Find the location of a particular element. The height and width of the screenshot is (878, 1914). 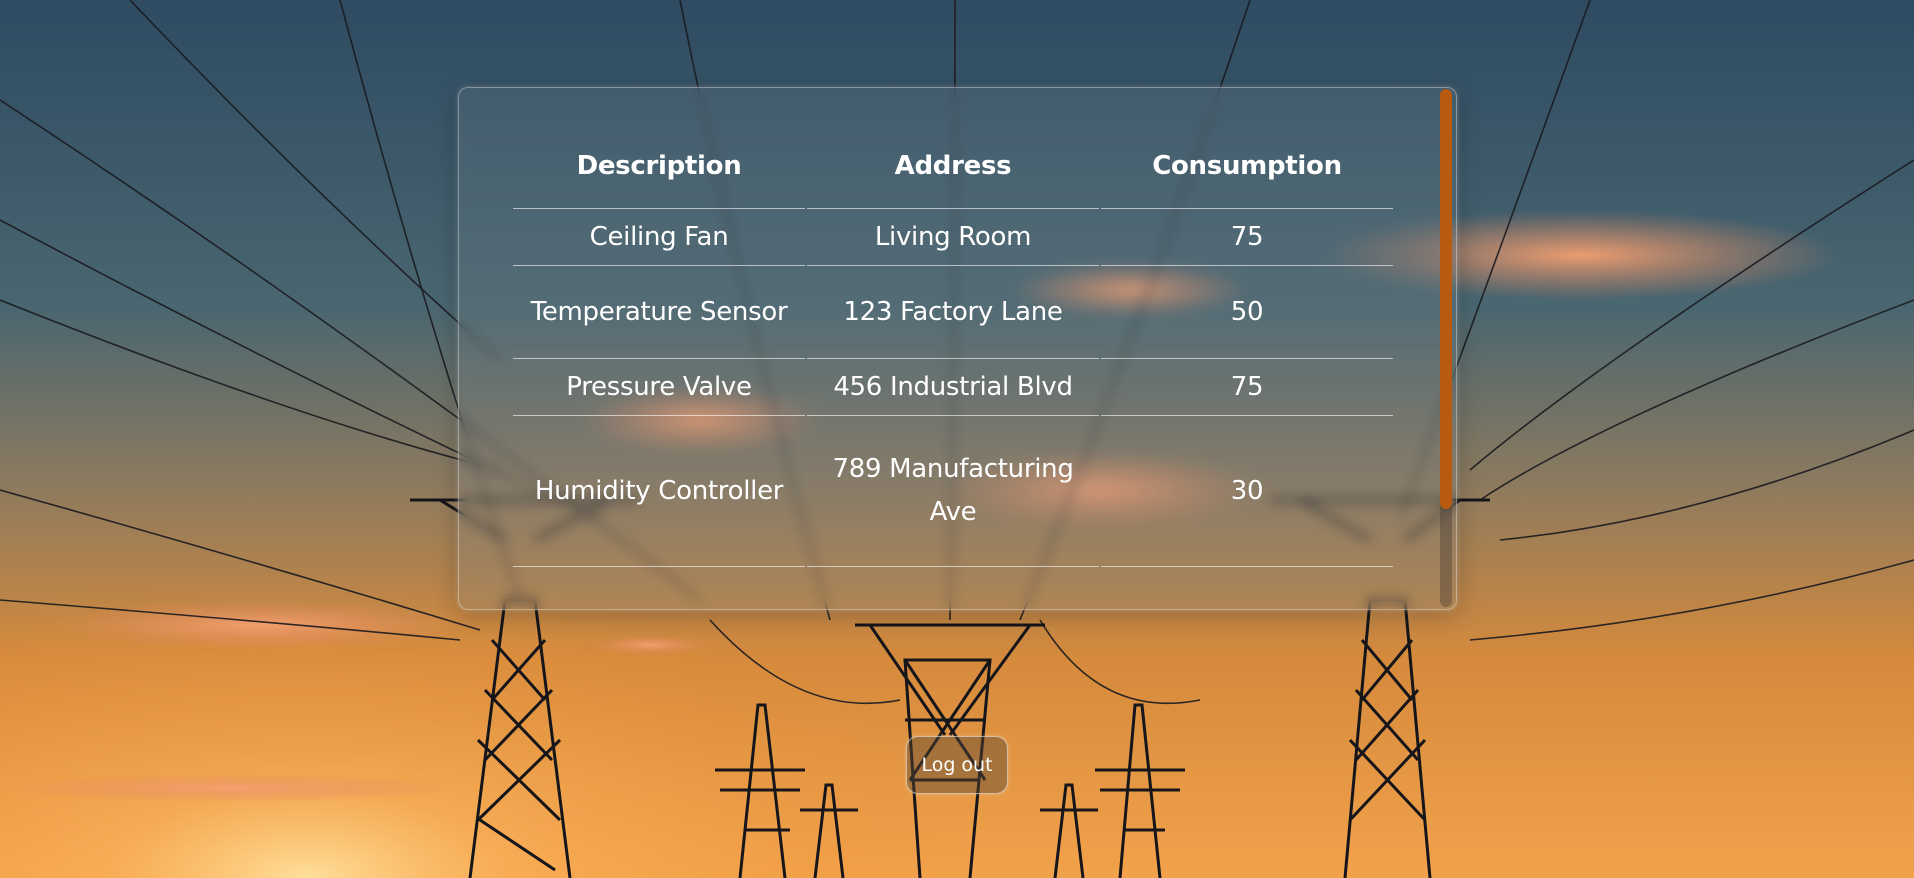

scrollbar-thumb is located at coordinates (1446, 299).